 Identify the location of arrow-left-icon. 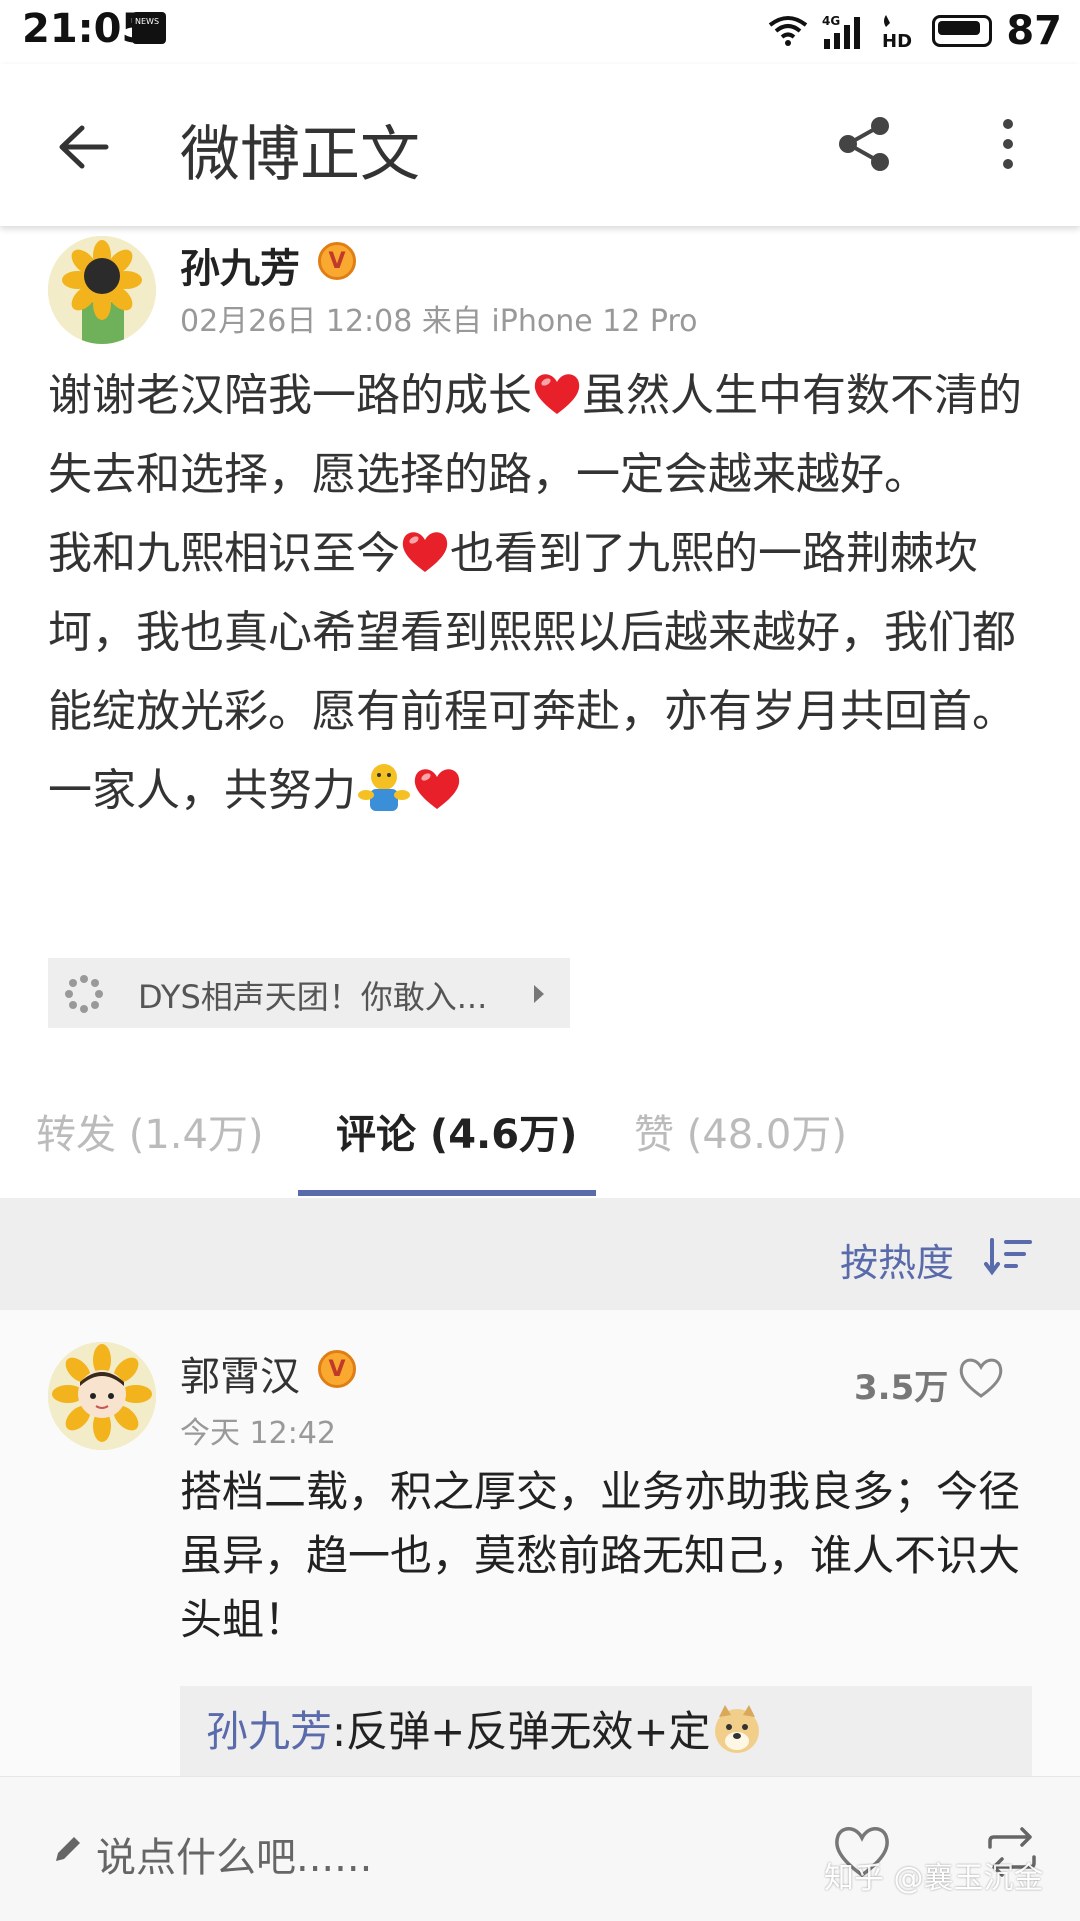
(83, 147).